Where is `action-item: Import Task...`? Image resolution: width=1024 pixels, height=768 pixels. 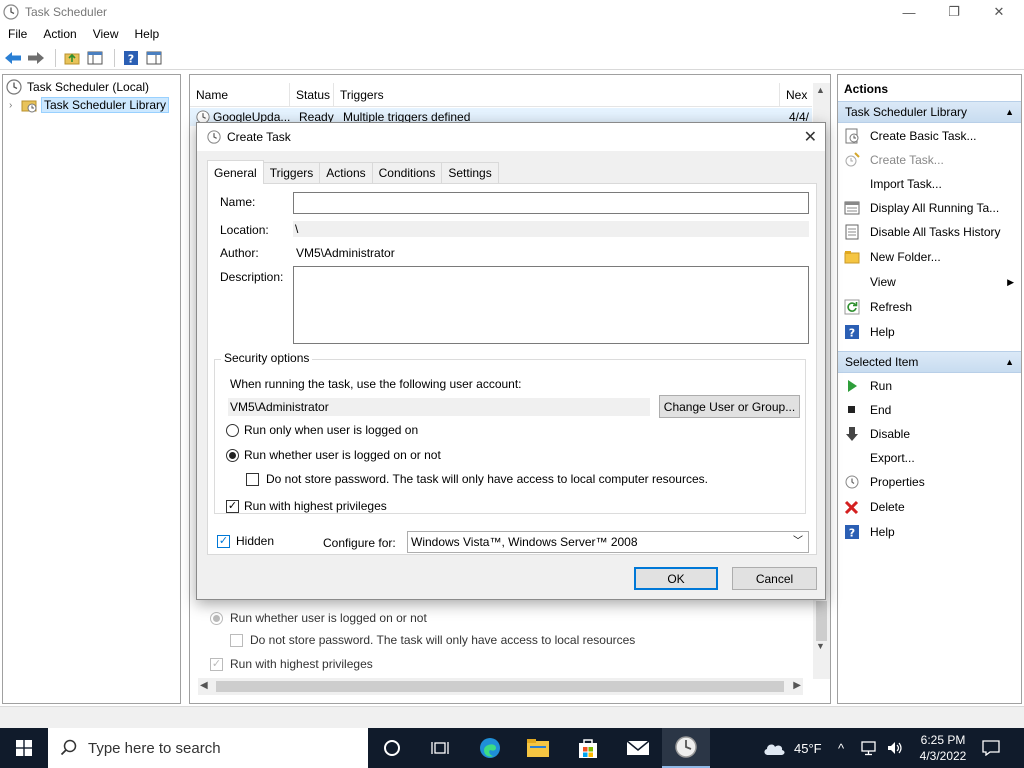 action-item: Import Task... is located at coordinates (929, 184).